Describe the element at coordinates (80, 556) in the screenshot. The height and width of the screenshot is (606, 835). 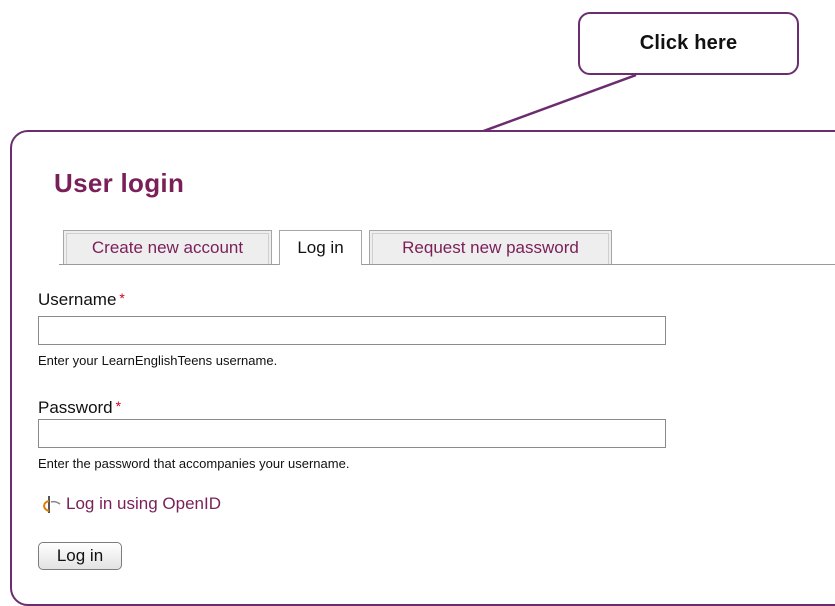
I see `login-submit-button: Log in` at that location.